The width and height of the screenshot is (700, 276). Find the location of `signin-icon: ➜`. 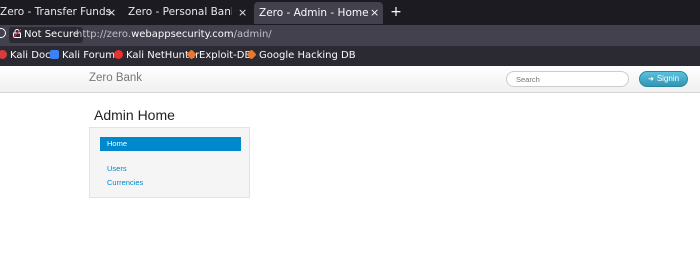

signin-icon: ➜ is located at coordinates (650, 79).